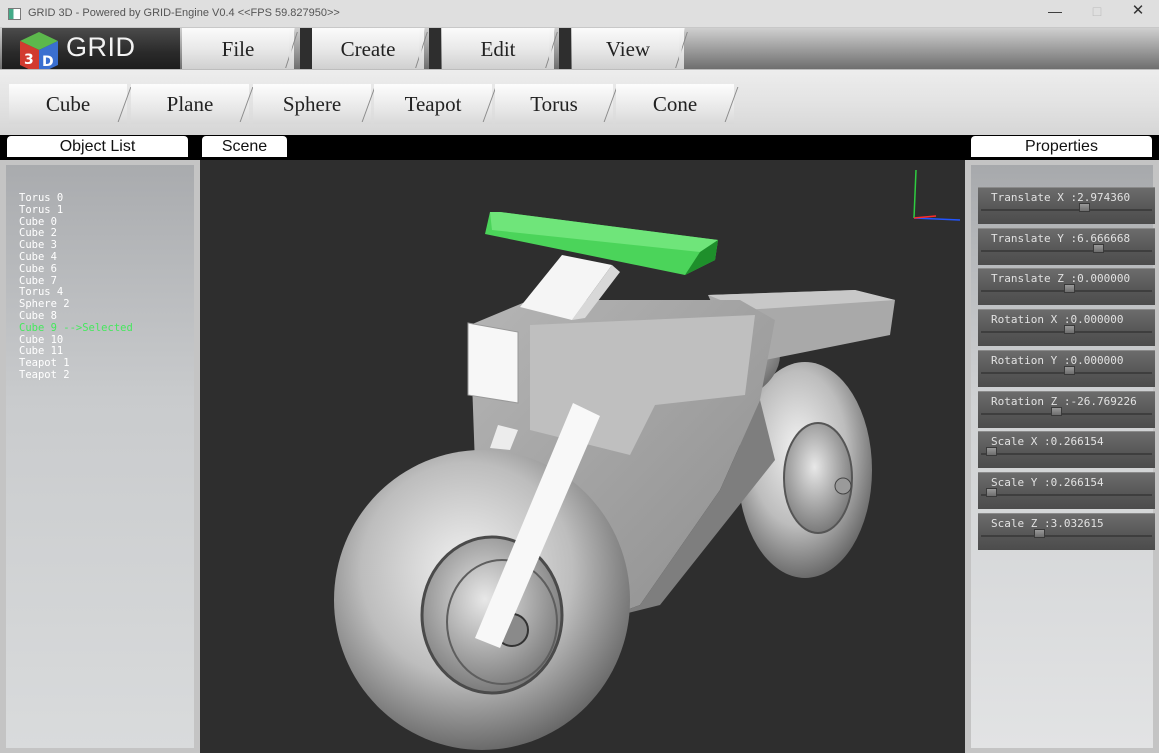  Describe the element at coordinates (1047, 523) in the screenshot. I see `property-label: Scale Z :3.032615` at that location.